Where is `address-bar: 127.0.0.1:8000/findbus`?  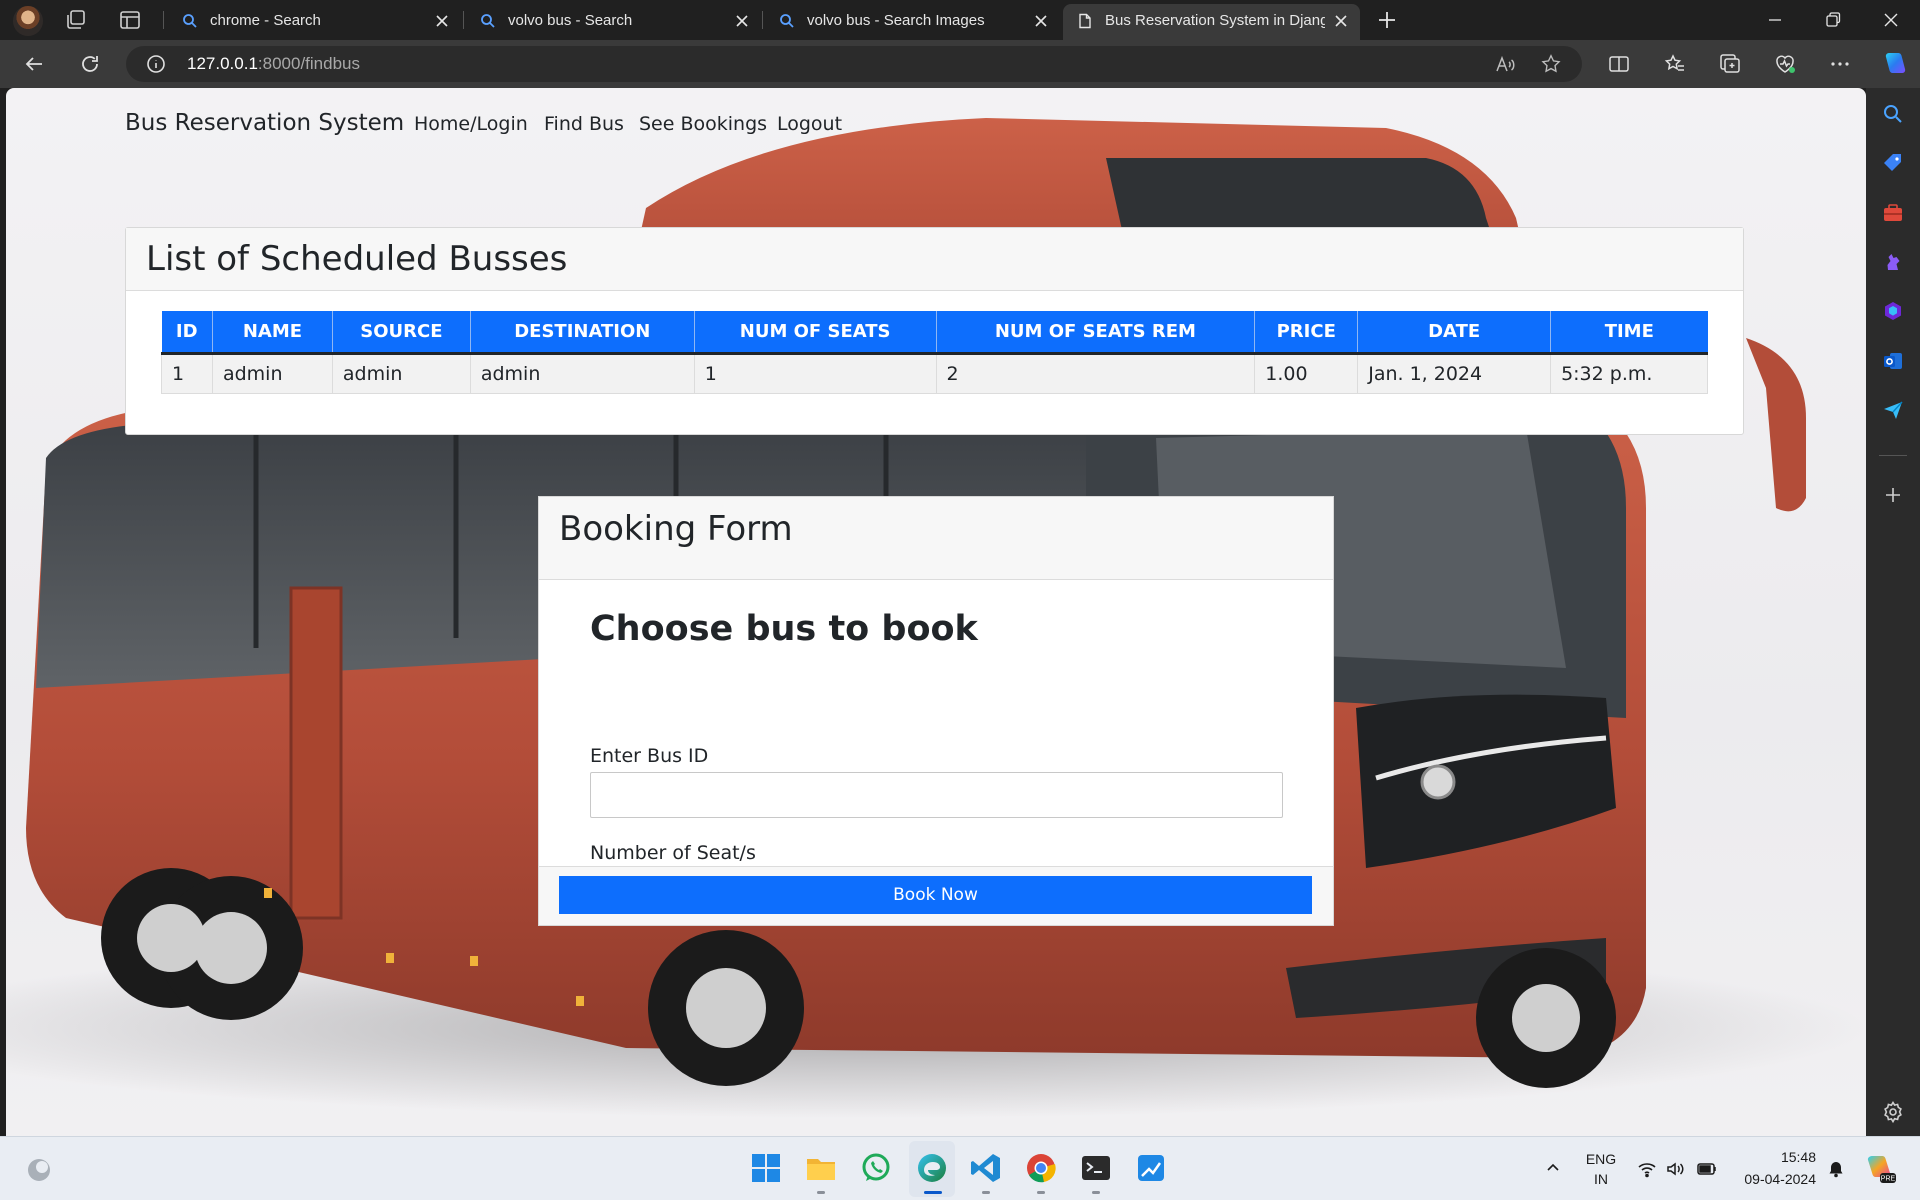 address-bar: 127.0.0.1:8000/findbus is located at coordinates (854, 64).